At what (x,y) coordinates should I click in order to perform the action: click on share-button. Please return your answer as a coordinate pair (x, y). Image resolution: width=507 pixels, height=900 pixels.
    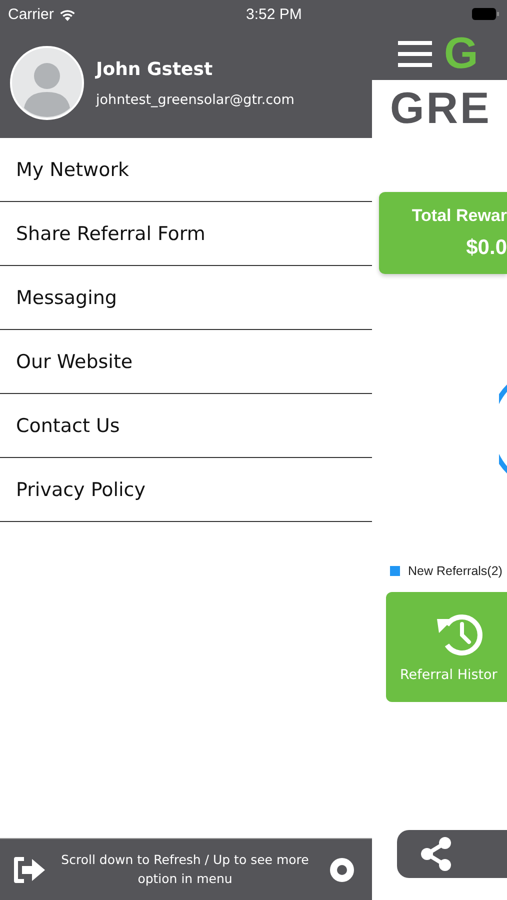
    Looking at the image, I should click on (452, 854).